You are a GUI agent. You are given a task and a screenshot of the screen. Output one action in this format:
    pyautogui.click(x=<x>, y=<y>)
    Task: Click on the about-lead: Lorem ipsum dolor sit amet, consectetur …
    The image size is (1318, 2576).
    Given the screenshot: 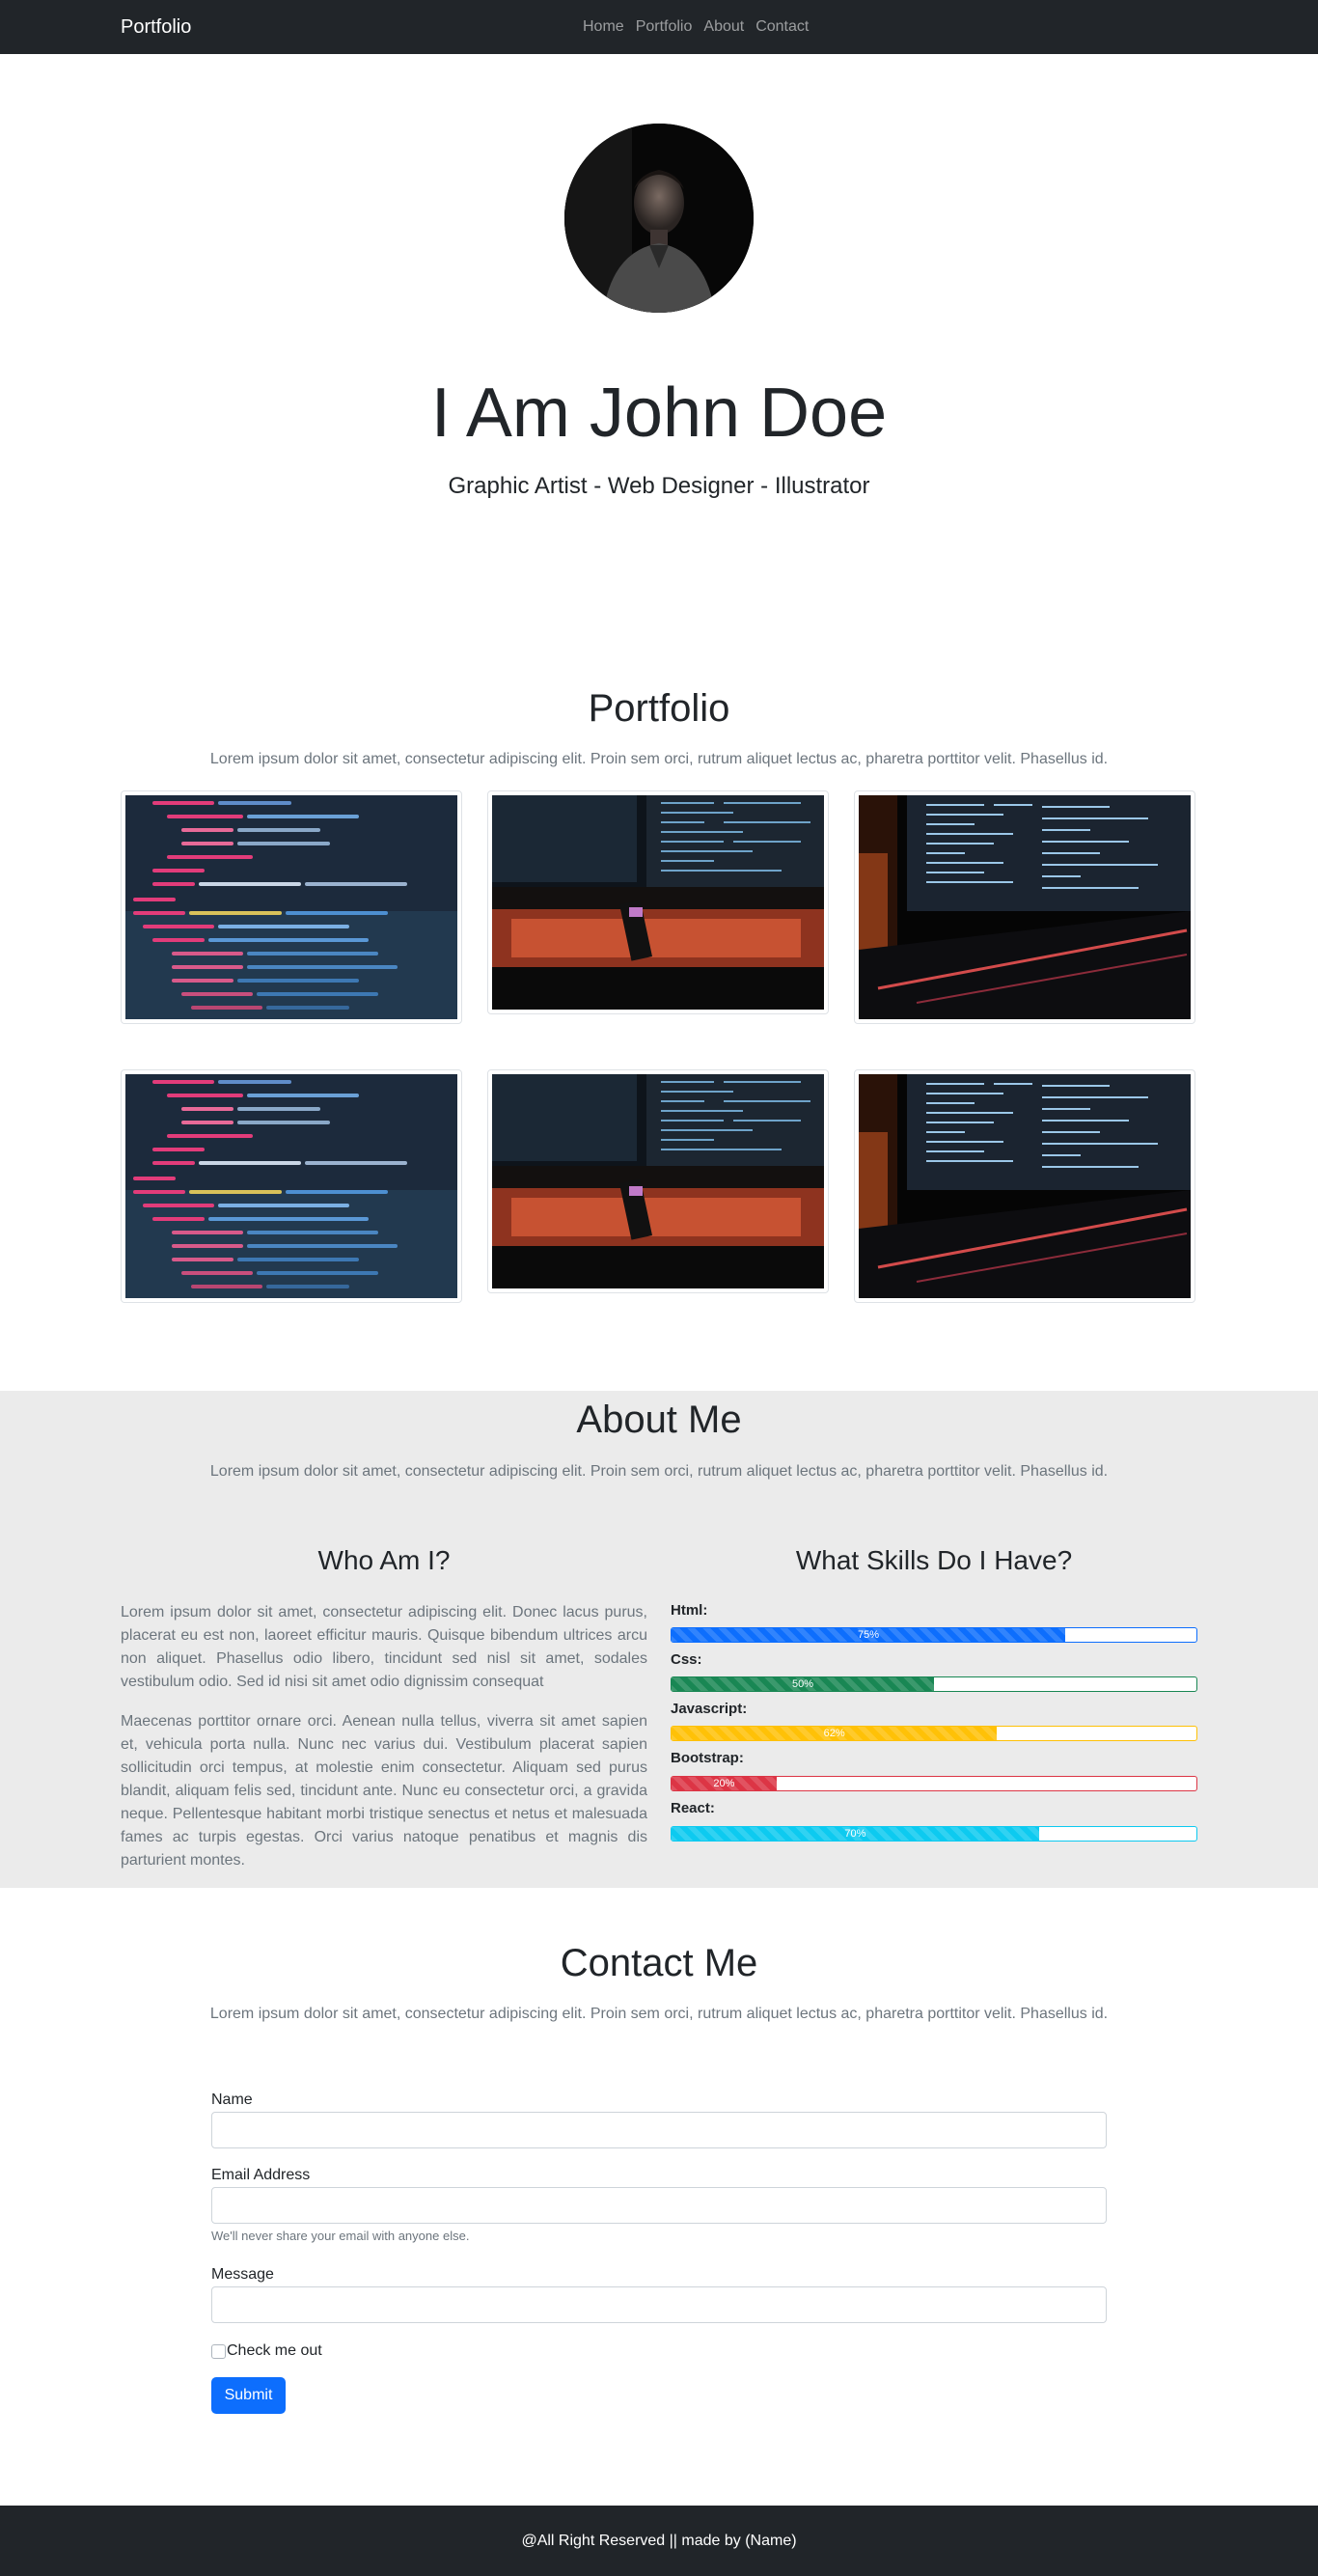 What is the action you would take?
    pyautogui.click(x=659, y=1471)
    